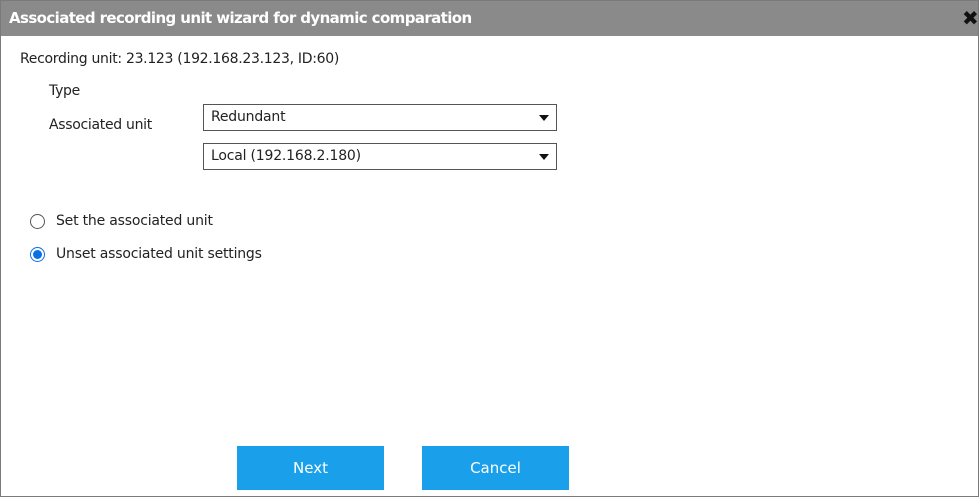 This screenshot has height=497, width=979. Describe the element at coordinates (970, 18) in the screenshot. I see `close-icon: ✖` at that location.